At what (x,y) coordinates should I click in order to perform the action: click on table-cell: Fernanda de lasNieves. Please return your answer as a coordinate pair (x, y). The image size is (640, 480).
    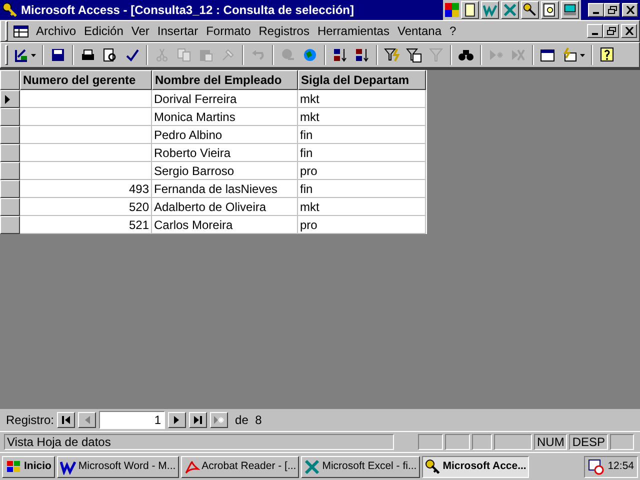
    Looking at the image, I should click on (225, 189).